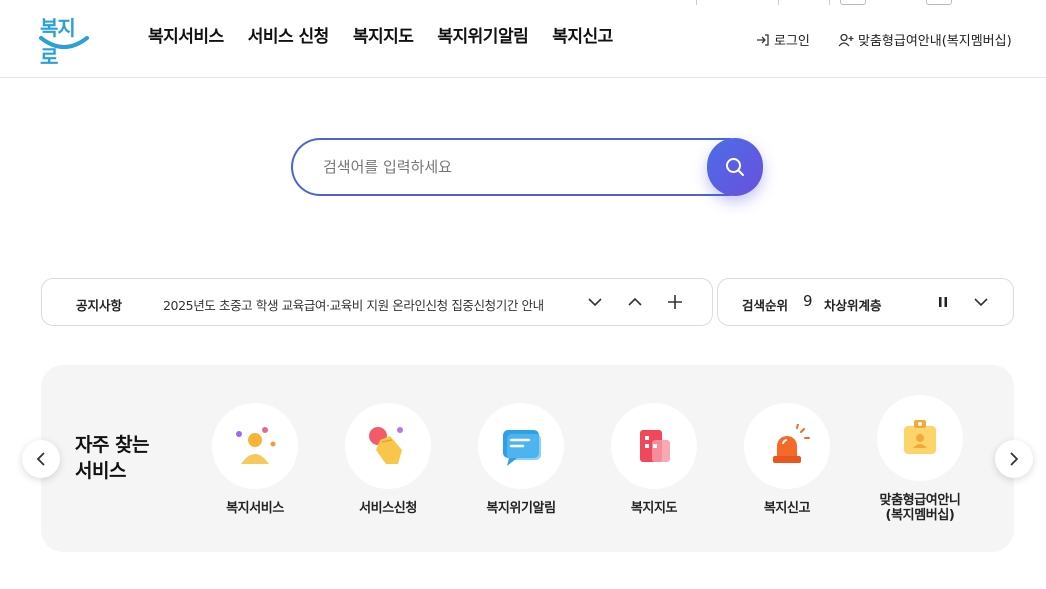  I want to click on service-membership: 맞춤형급여안니 (복지멤버십), so click(920, 459).